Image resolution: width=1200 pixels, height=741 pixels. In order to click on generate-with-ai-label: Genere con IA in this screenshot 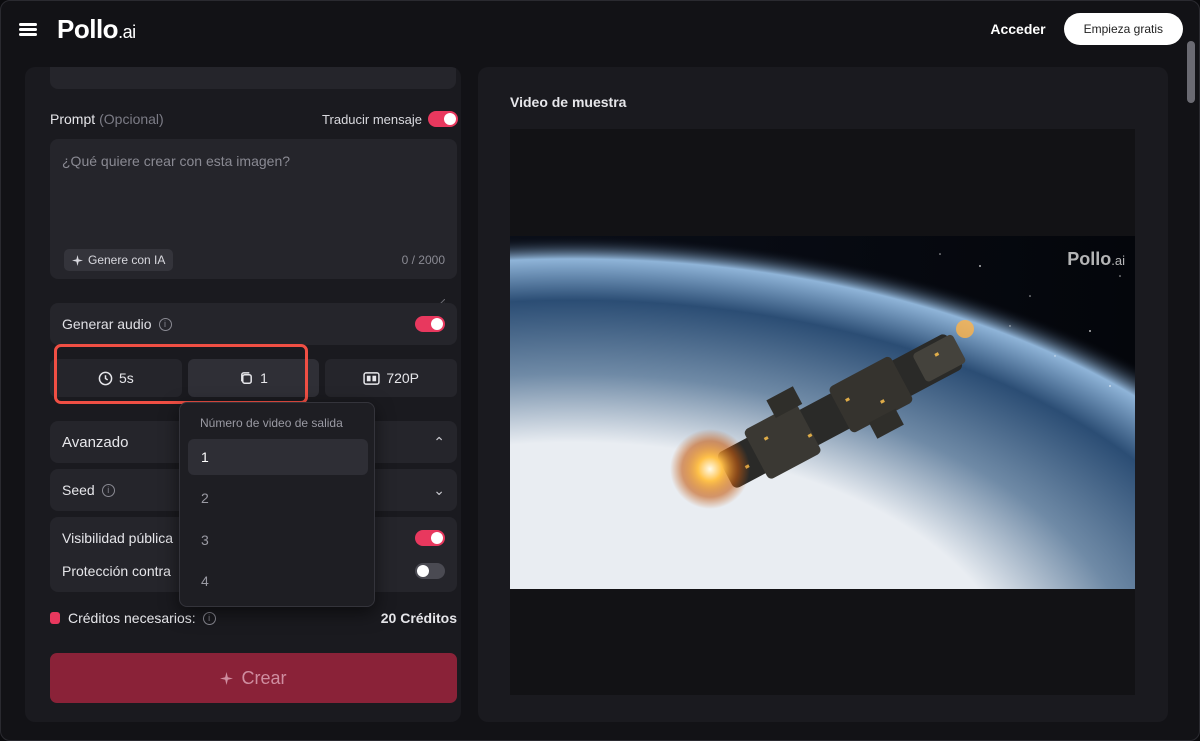, I will do `click(127, 260)`.